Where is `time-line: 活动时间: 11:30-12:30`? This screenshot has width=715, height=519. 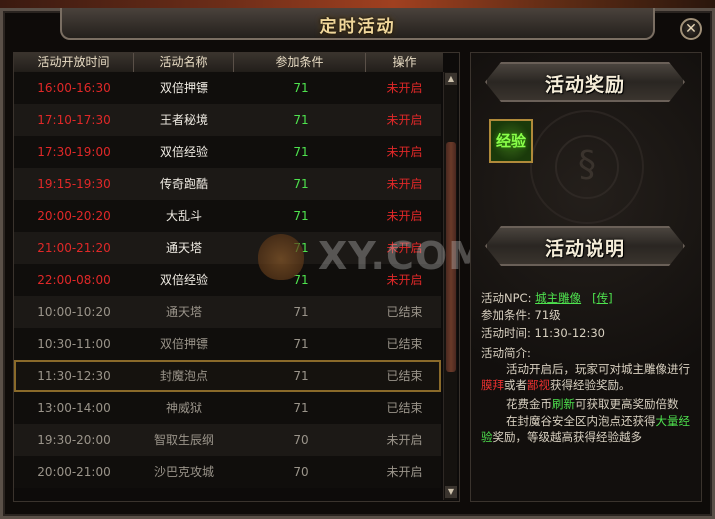 time-line: 活动时间: 11:30-12:30 is located at coordinates (543, 333).